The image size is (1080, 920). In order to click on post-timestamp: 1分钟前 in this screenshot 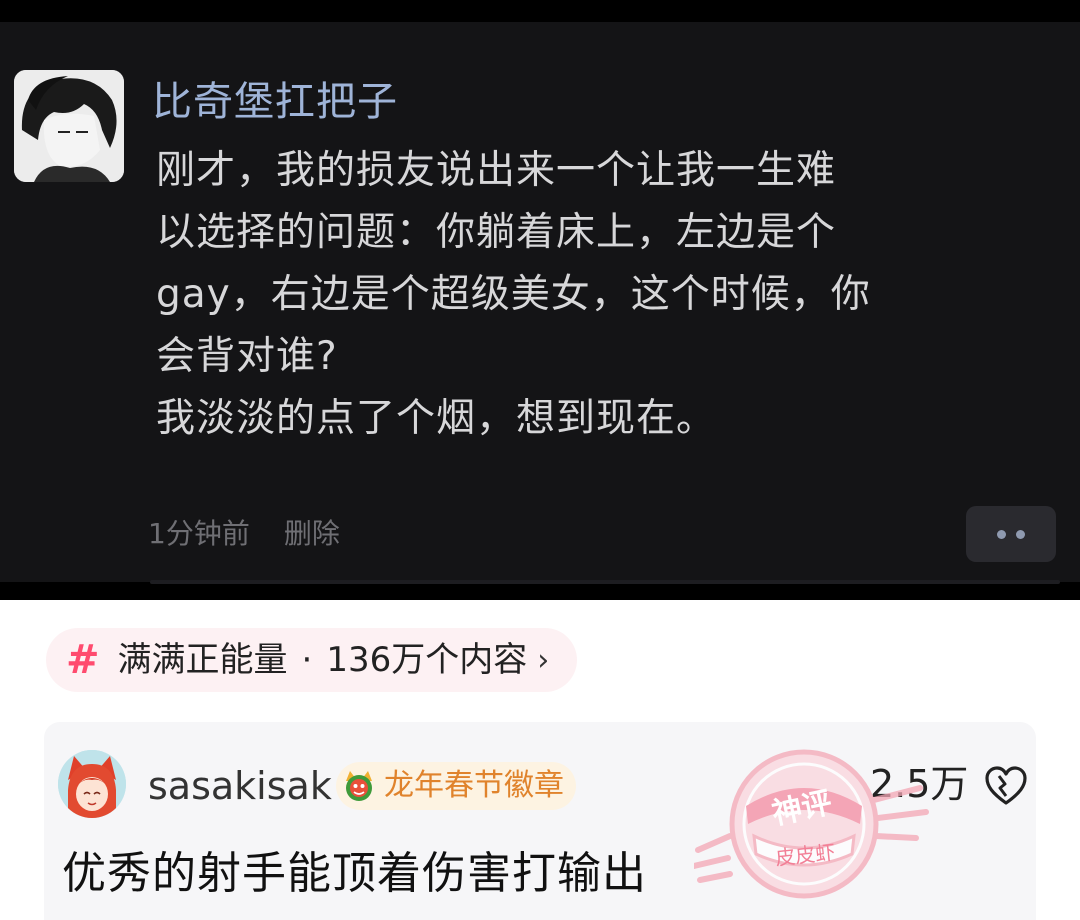, I will do `click(199, 533)`.